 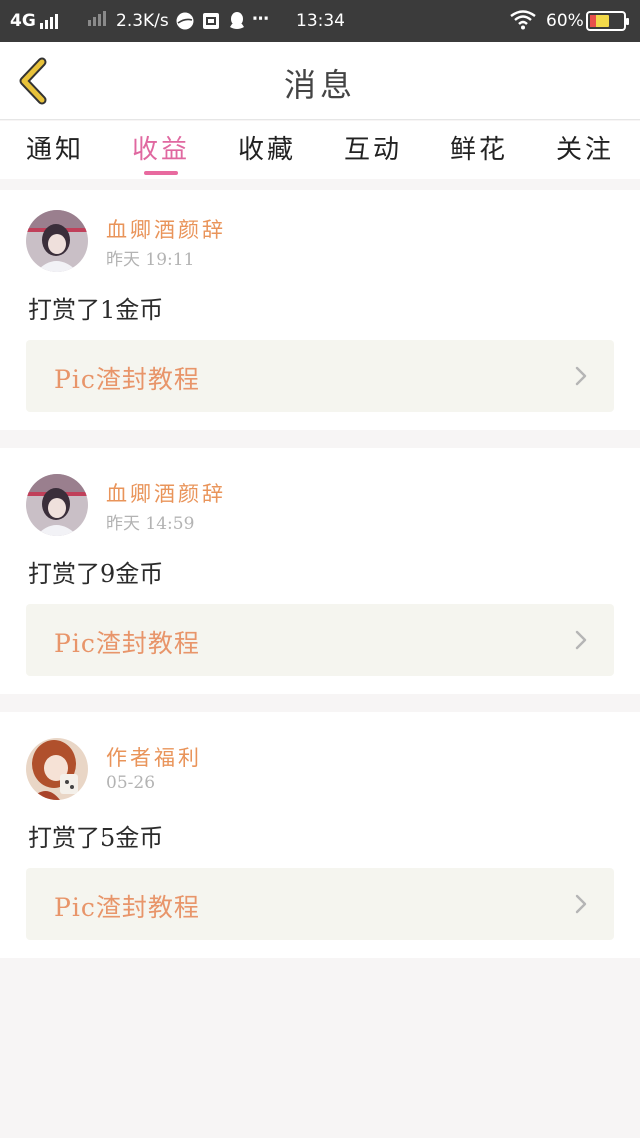 I want to click on page-title: 消息, so click(x=319, y=85).